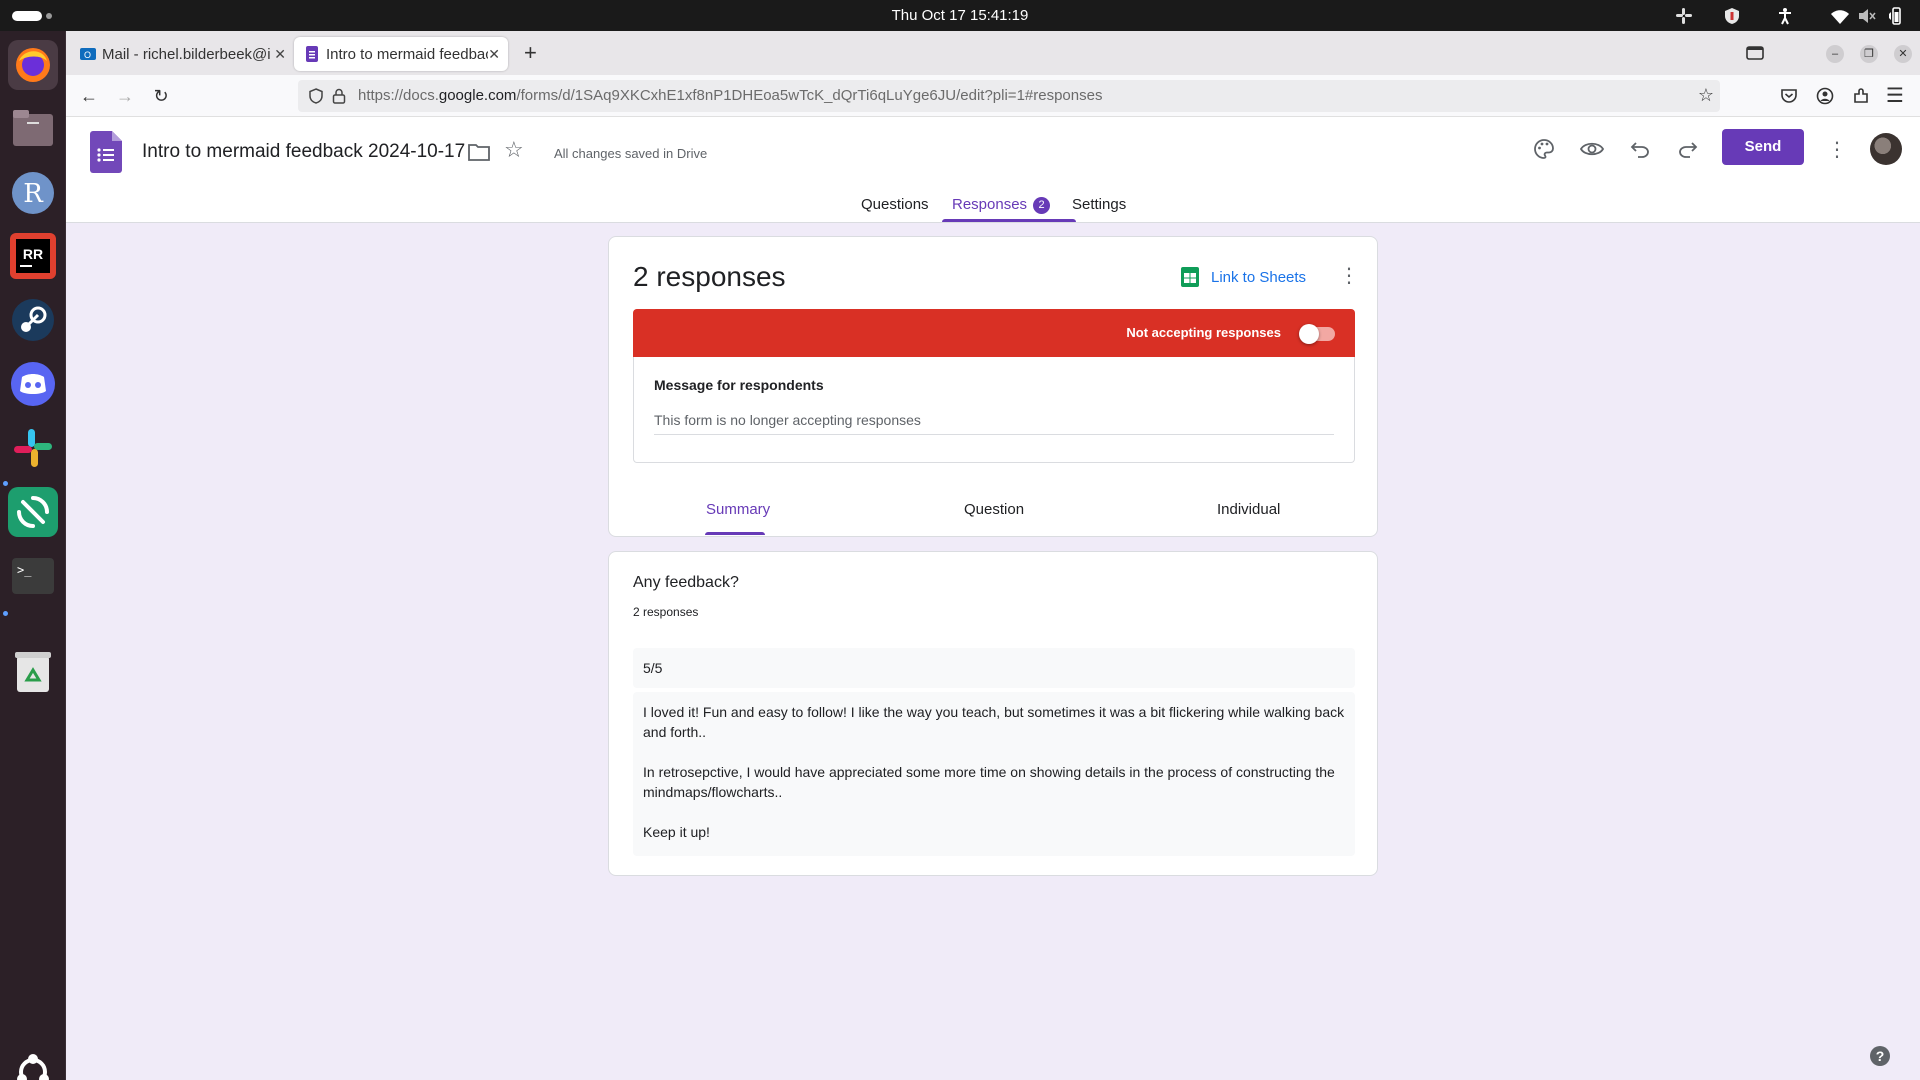 The width and height of the screenshot is (1920, 1080). I want to click on slack-running-indicator, so click(5, 483).